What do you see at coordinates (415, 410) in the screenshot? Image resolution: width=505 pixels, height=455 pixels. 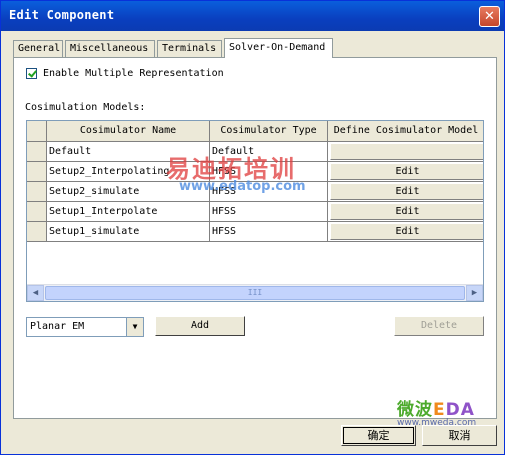 I see `mweda-watermark-part: 微波` at bounding box center [415, 410].